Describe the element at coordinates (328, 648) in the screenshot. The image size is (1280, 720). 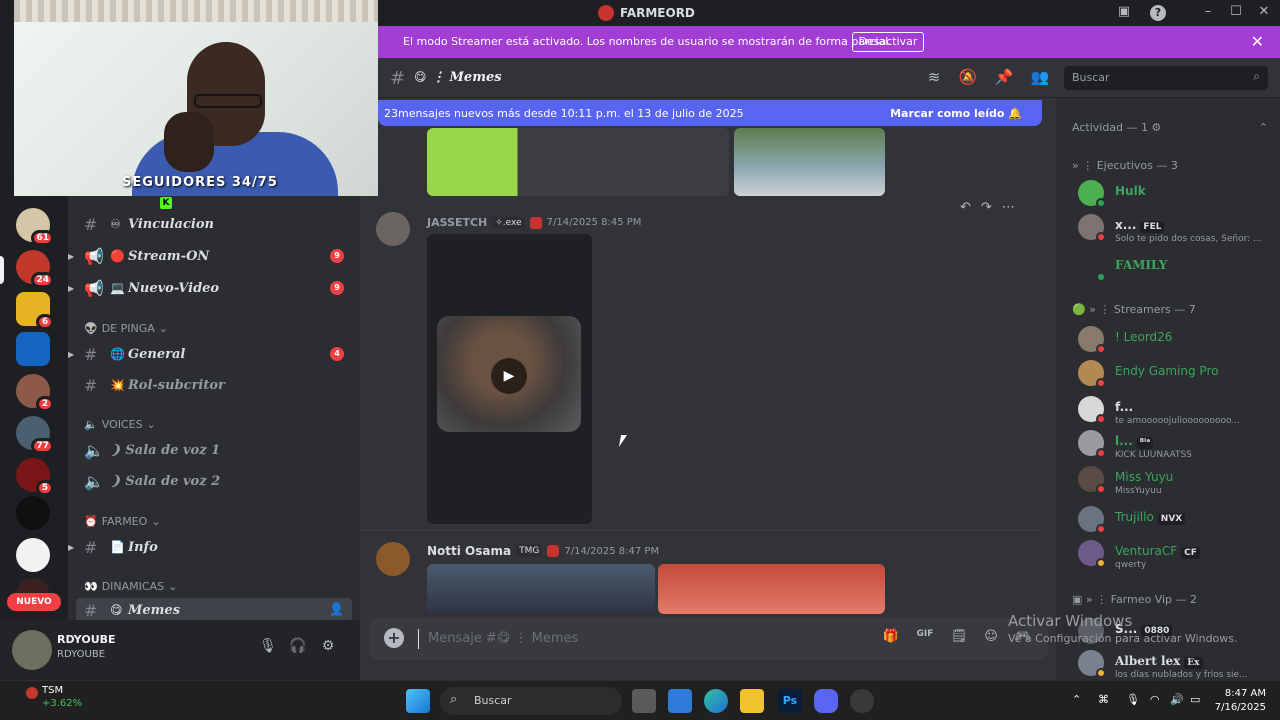
I see `gear-icon: ⚙` at that location.